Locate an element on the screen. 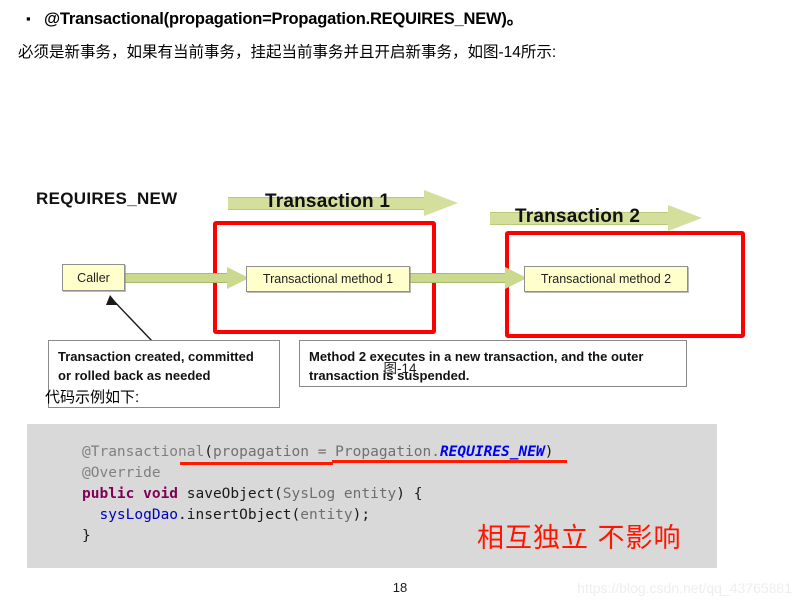 This screenshot has width=800, height=609. watermark: https://blog.csdn.net/qq_43765881 is located at coordinates (684, 588).